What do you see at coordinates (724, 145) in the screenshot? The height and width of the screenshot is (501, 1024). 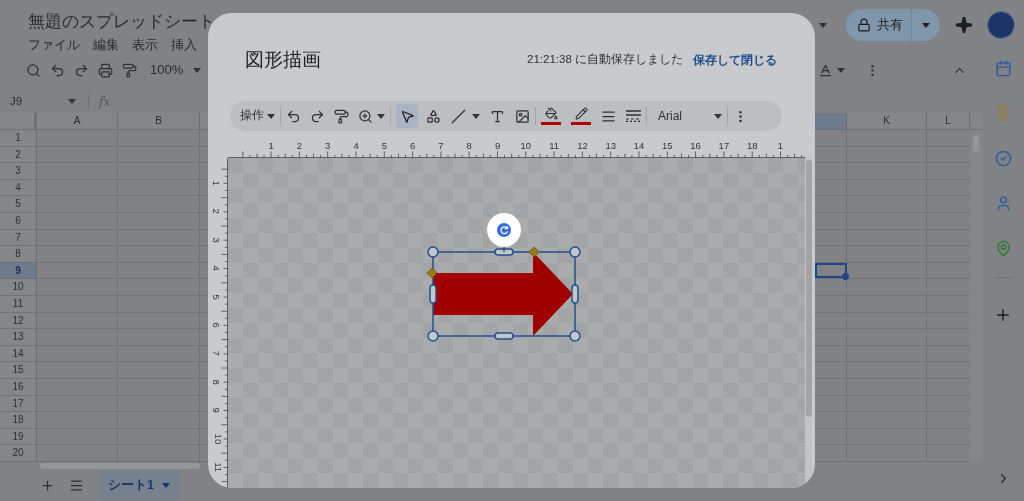 I see `ruler-number: 17` at bounding box center [724, 145].